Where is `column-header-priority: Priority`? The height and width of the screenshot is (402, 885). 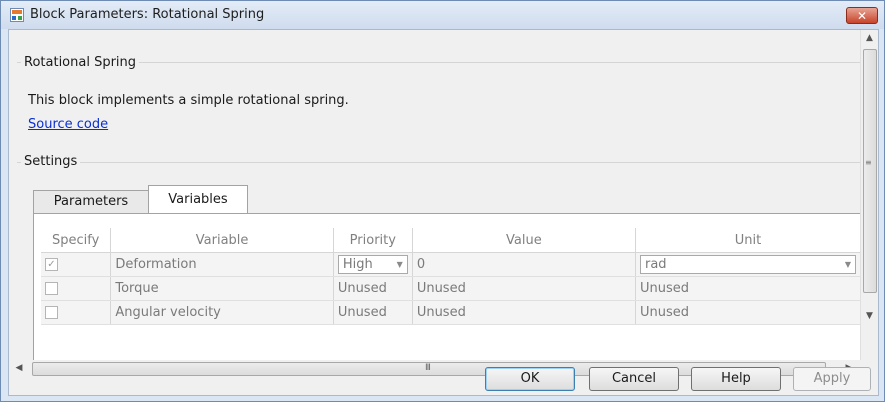
column-header-priority: Priority is located at coordinates (373, 240).